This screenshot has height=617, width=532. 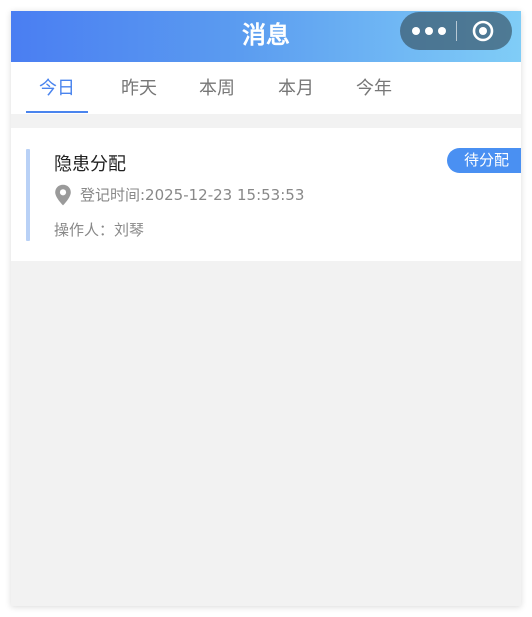 What do you see at coordinates (57, 112) in the screenshot?
I see `active-tab-indicator` at bounding box center [57, 112].